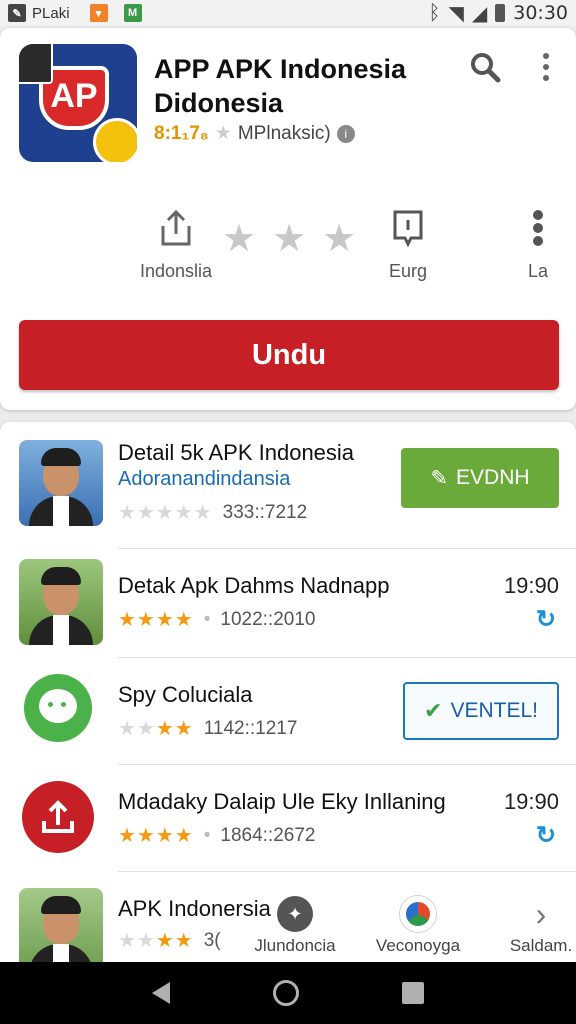  Describe the element at coordinates (433, 710) in the screenshot. I see `check-icon: ✔` at that location.